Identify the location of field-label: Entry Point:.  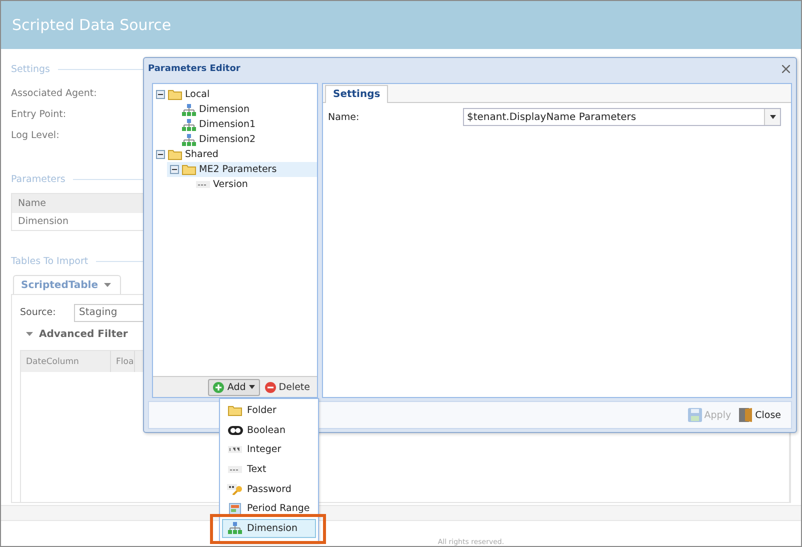
(38, 114).